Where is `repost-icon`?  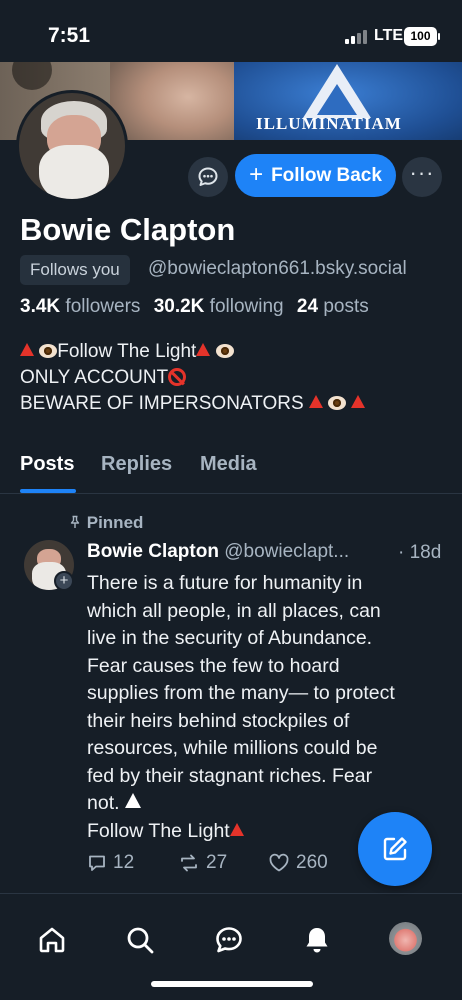
repost-icon is located at coordinates (189, 863).